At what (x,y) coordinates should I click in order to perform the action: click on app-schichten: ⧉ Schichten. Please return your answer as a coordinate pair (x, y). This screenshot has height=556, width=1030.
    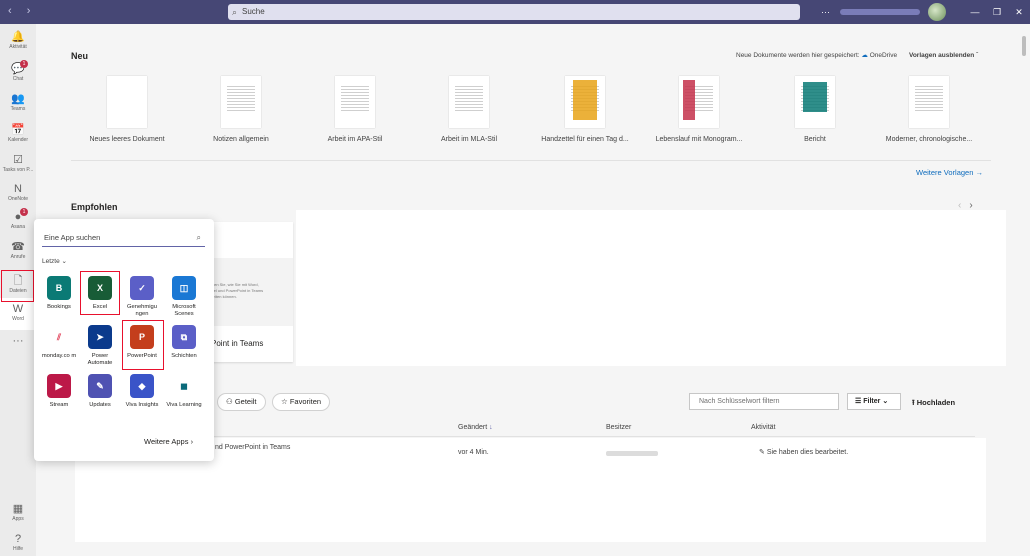
    Looking at the image, I should click on (184, 342).